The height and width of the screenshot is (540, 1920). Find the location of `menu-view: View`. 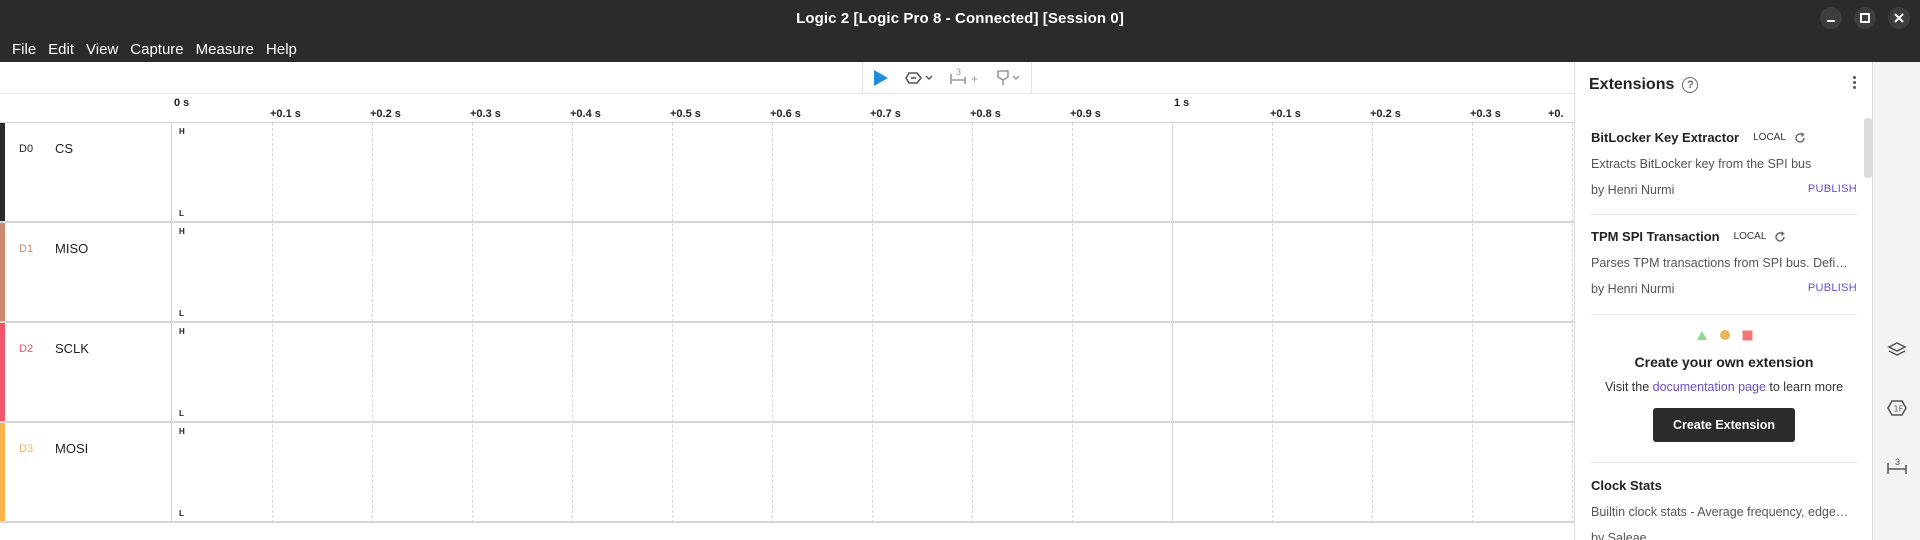

menu-view: View is located at coordinates (102, 49).